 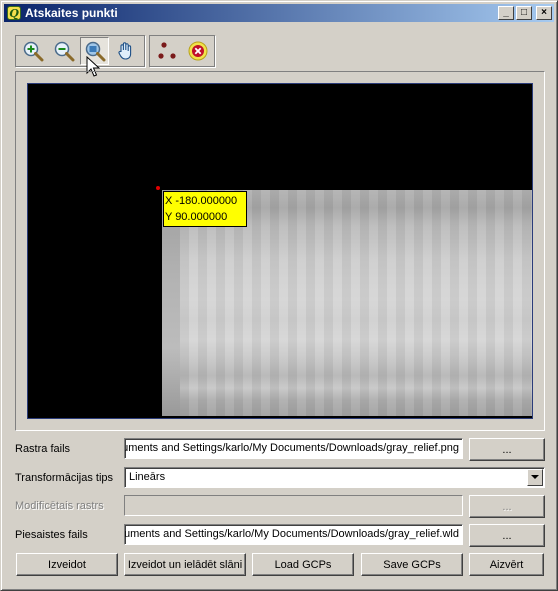 I want to click on gcp-coordinate-label: X -180.000000 Y 90.000000, so click(x=205, y=209).